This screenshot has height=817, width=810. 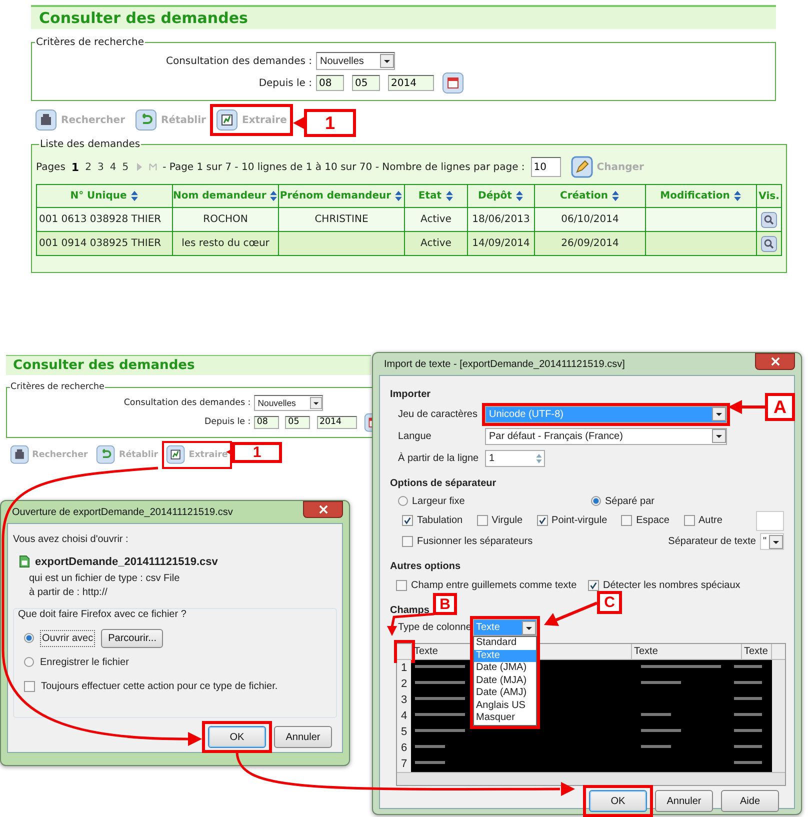 What do you see at coordinates (710, 520) in the screenshot?
I see `option-label: Autre` at bounding box center [710, 520].